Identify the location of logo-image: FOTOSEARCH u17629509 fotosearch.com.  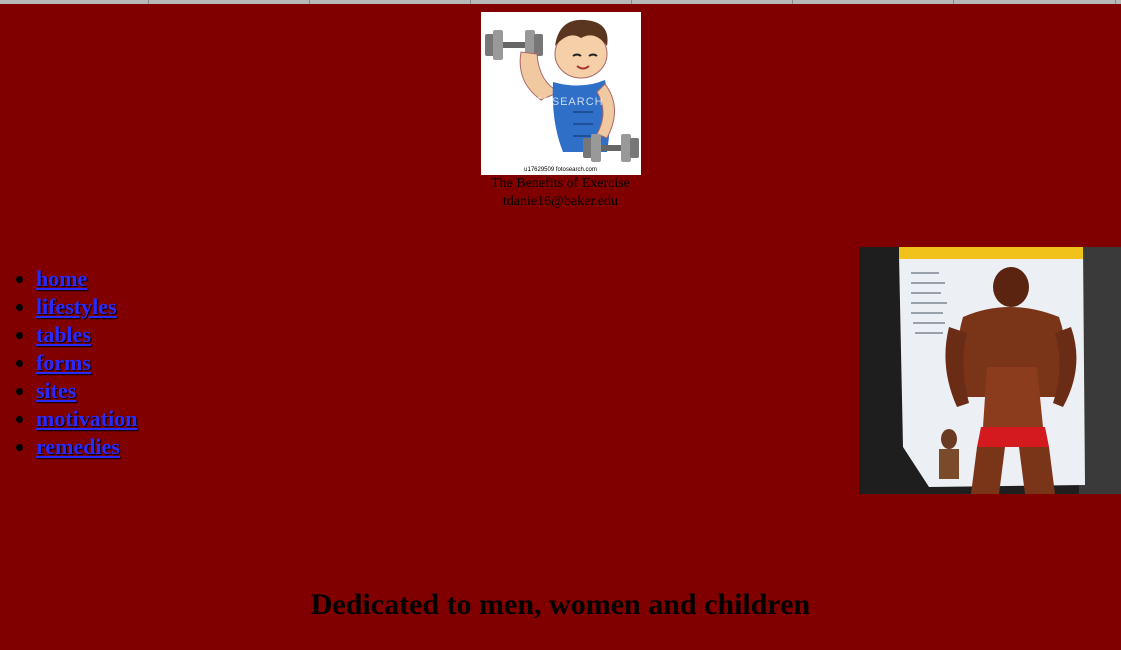
(560, 93).